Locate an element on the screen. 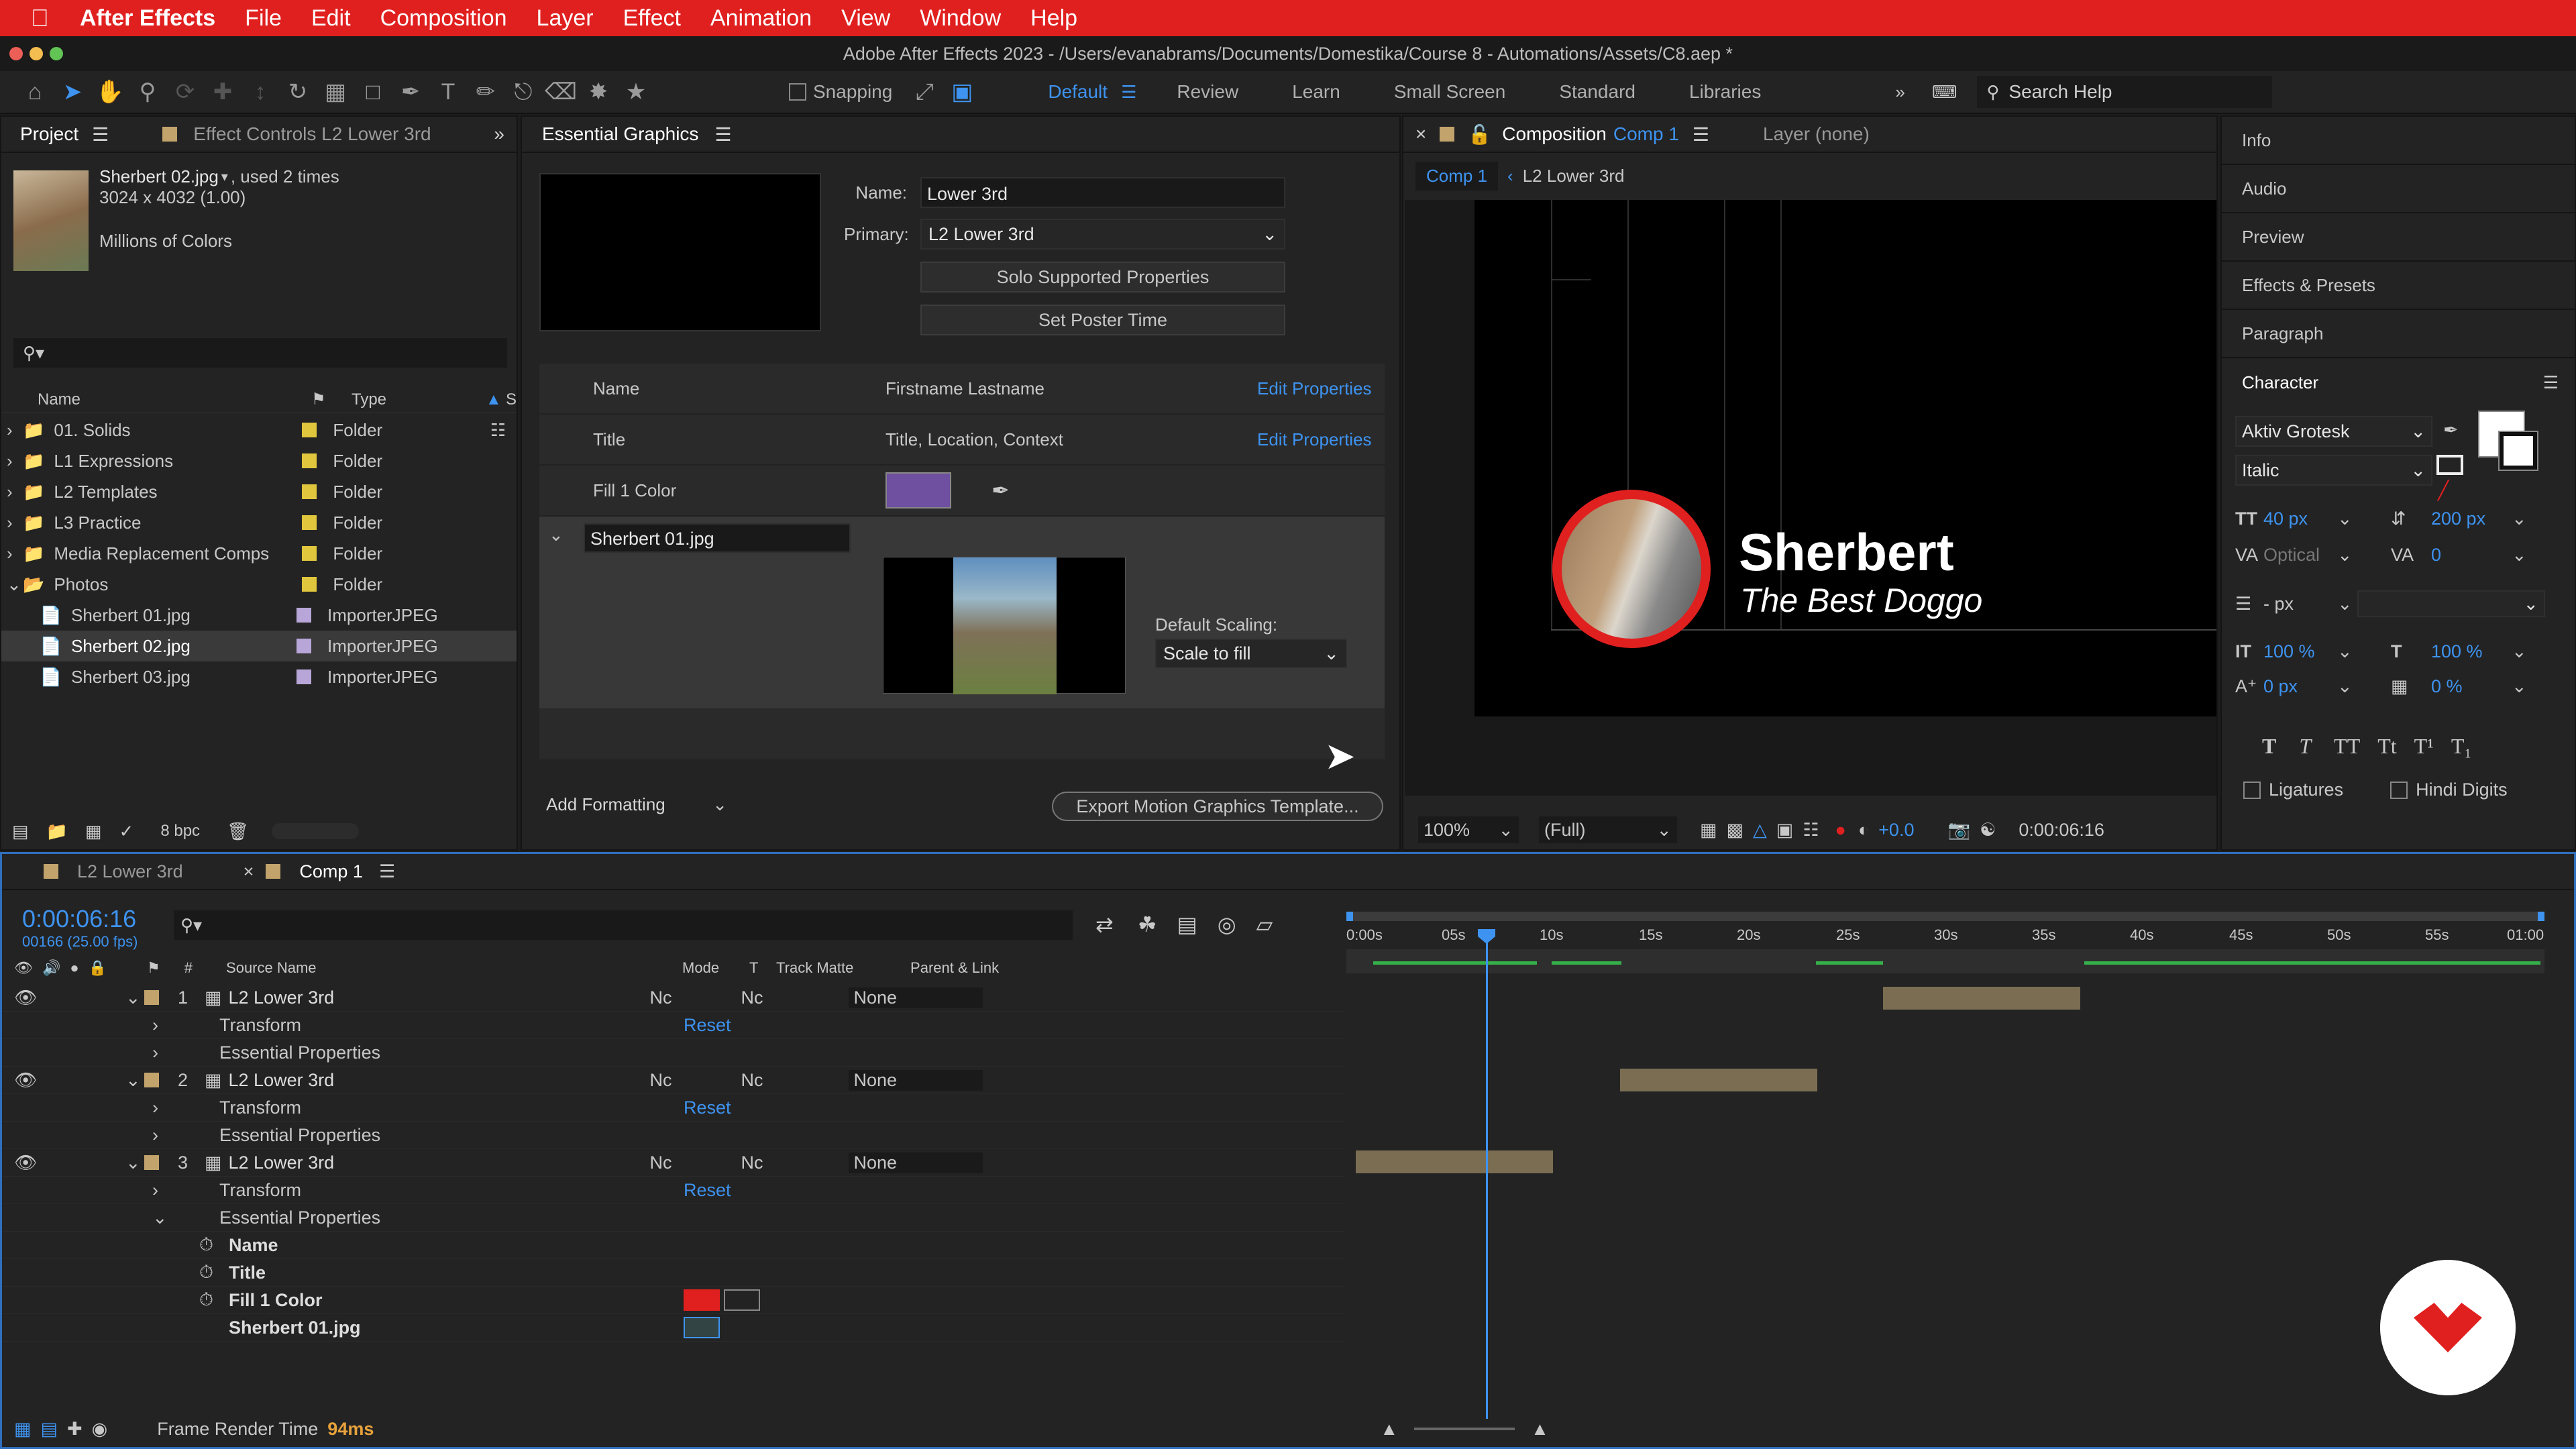 This screenshot has width=2576, height=1449. font-family-select: Aktiv Grotesk ⌄ is located at coordinates (2333, 431).